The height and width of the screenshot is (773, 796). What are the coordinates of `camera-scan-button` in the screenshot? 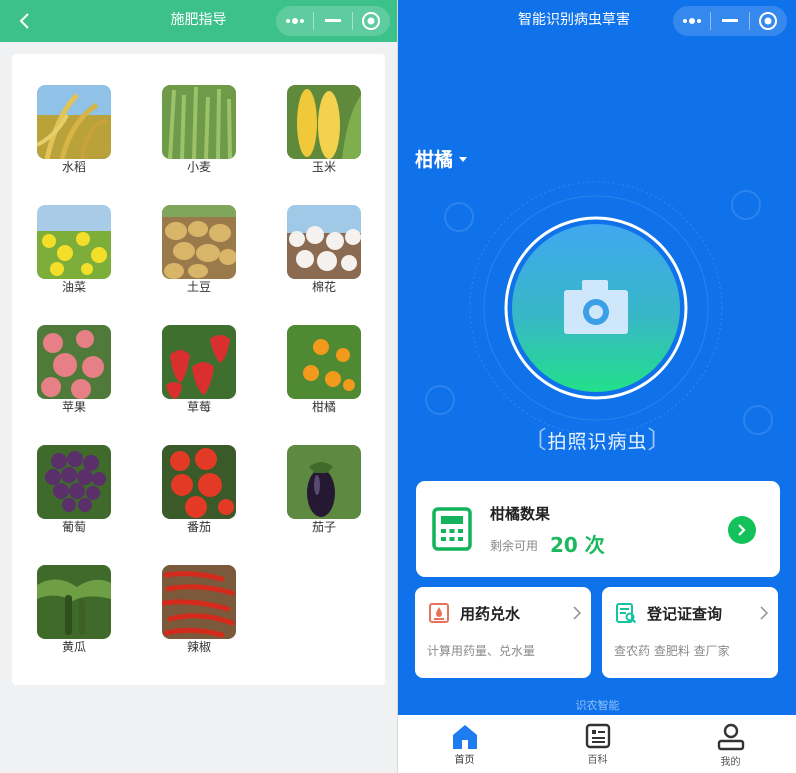 It's located at (596, 308).